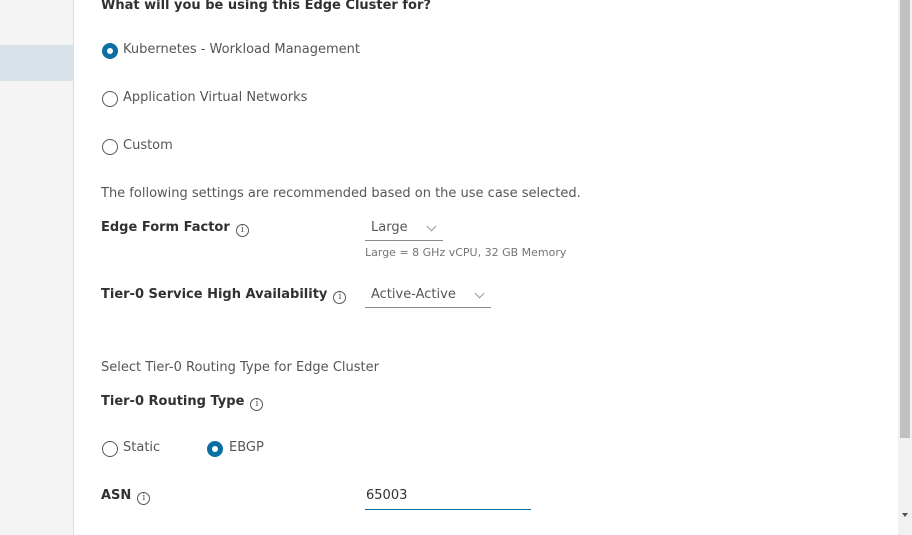 This screenshot has height=535, width=912. What do you see at coordinates (905, 515) in the screenshot?
I see `scroll-down-arrow-icon` at bounding box center [905, 515].